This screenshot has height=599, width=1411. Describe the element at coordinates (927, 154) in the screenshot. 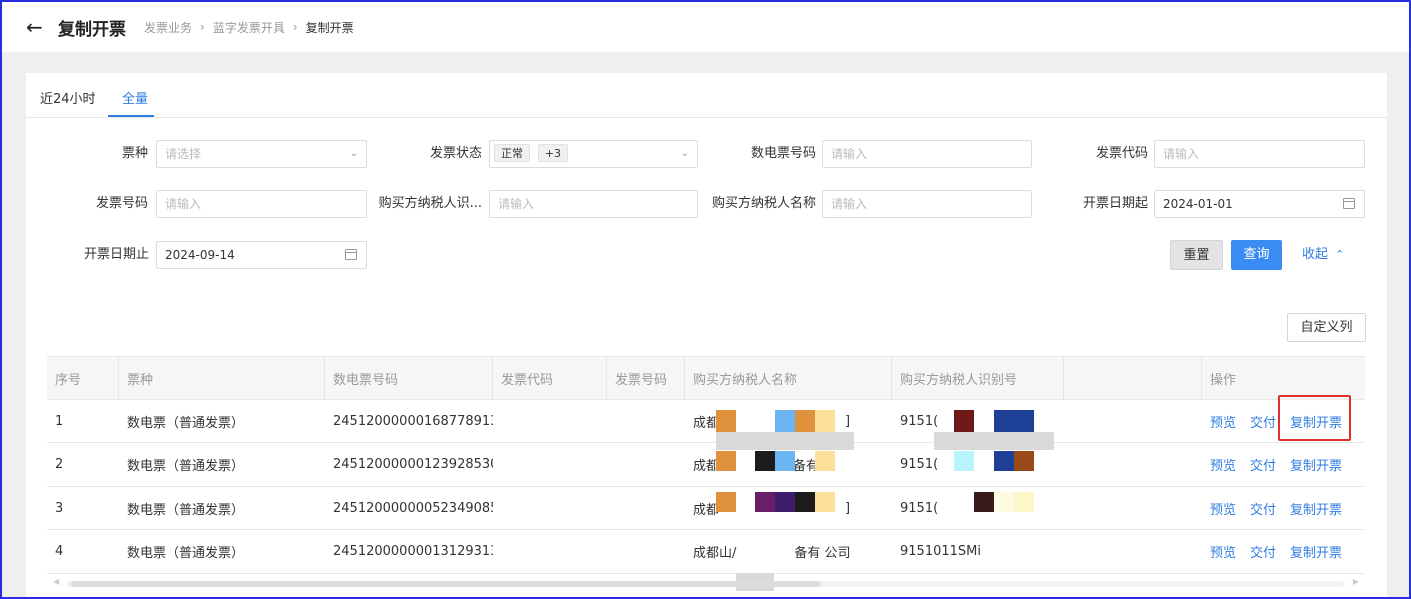

I see `e-invoice-no-input: 请输入` at that location.